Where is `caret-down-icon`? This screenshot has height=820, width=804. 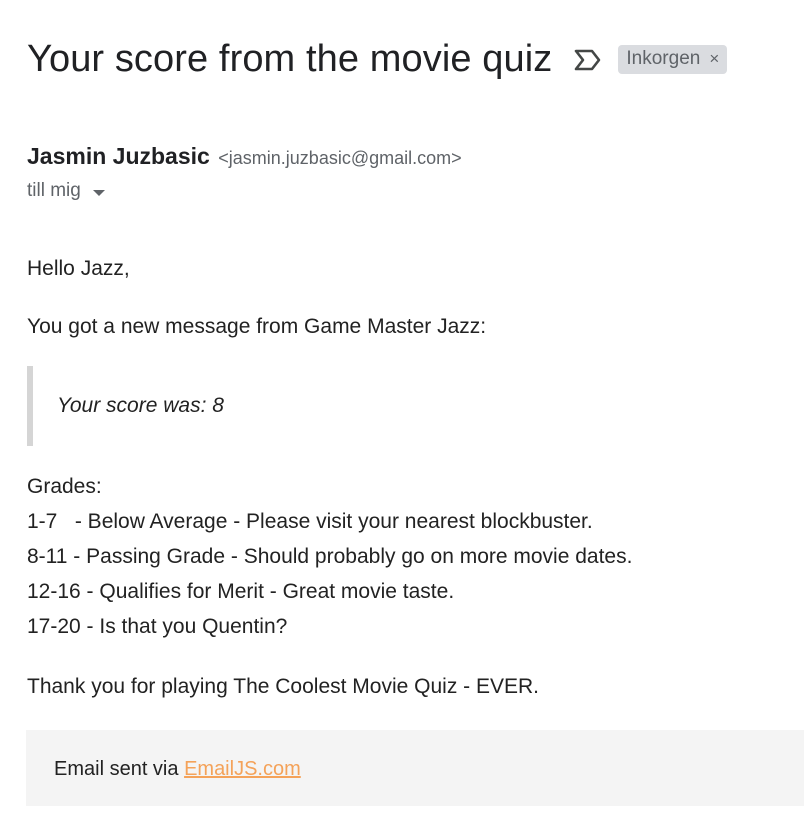 caret-down-icon is located at coordinates (98, 193).